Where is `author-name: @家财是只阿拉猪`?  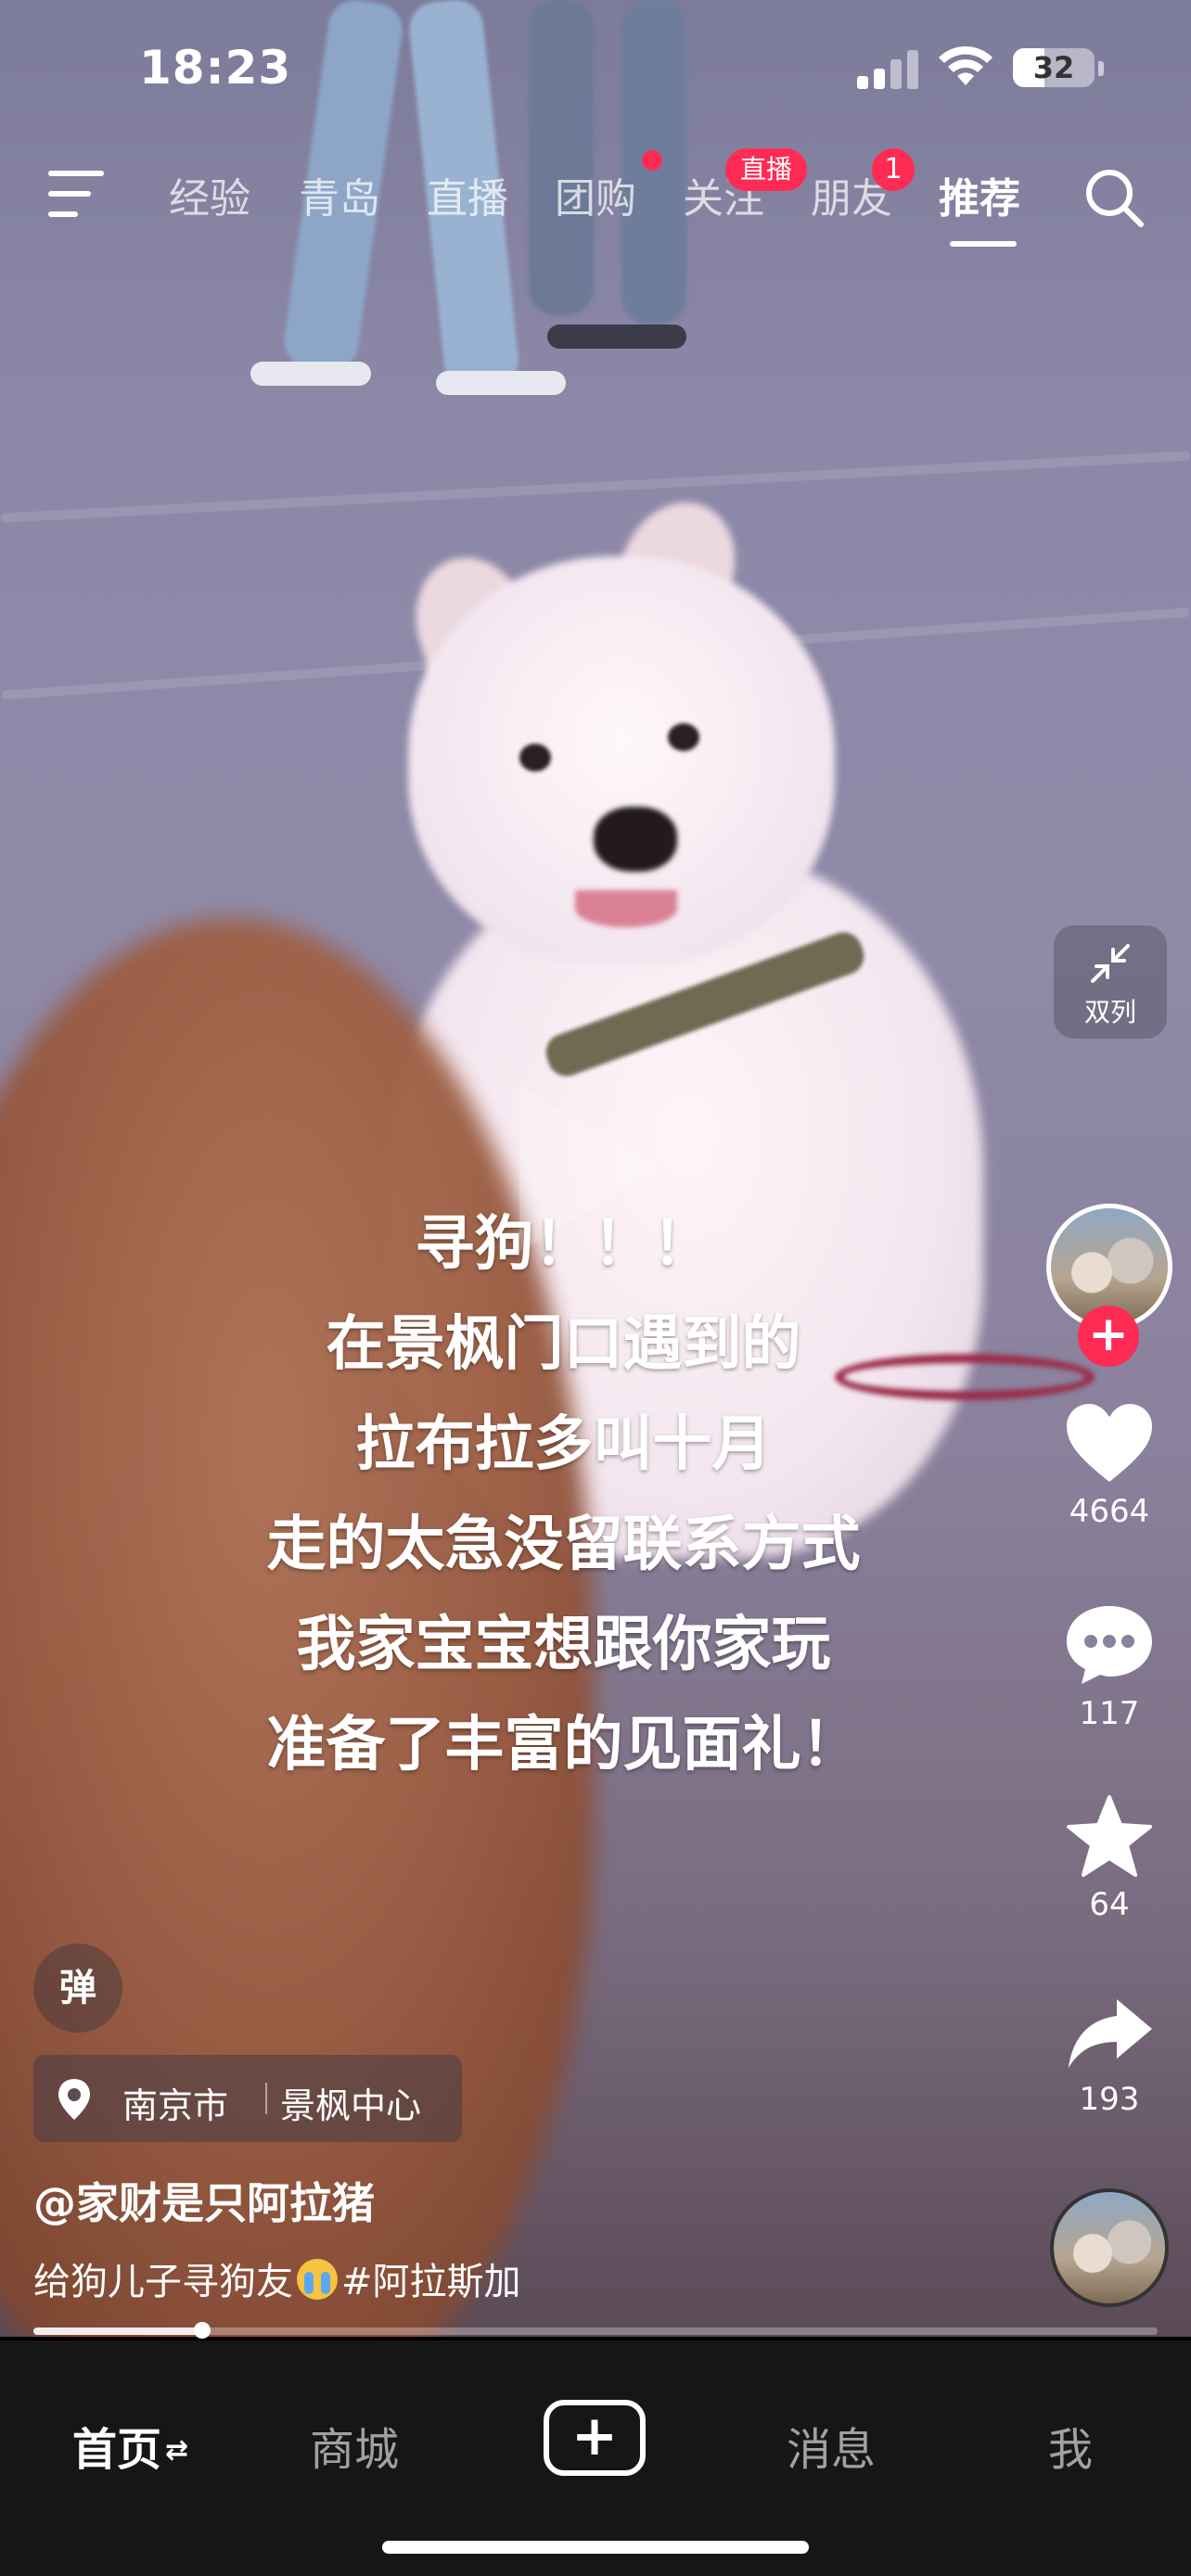 author-name: @家财是只阿拉猪 is located at coordinates (204, 2200).